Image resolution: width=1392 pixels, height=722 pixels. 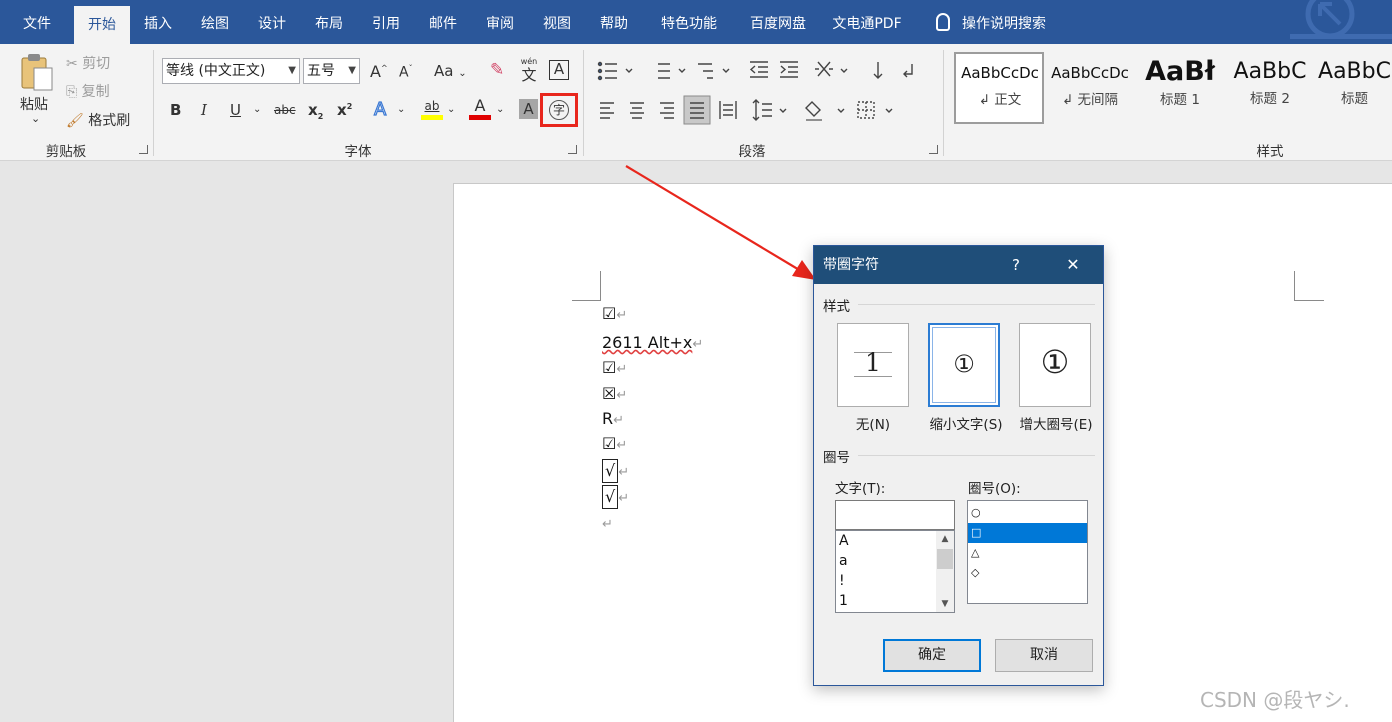 I want to click on font-launcher-icon, so click(x=572, y=149).